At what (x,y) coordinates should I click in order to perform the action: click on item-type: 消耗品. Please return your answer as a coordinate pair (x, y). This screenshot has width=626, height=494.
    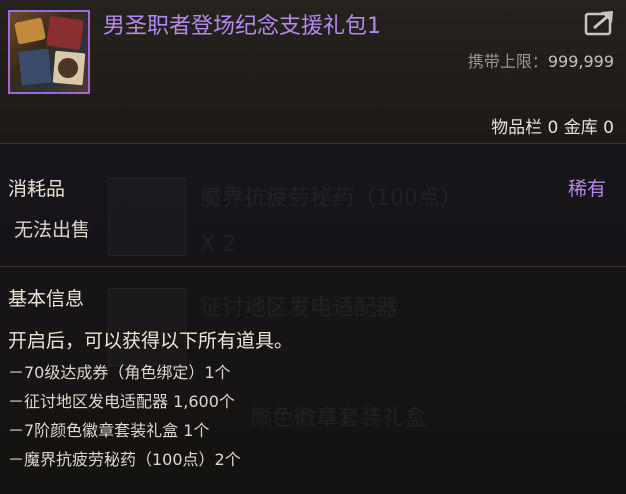
    Looking at the image, I should click on (37, 189).